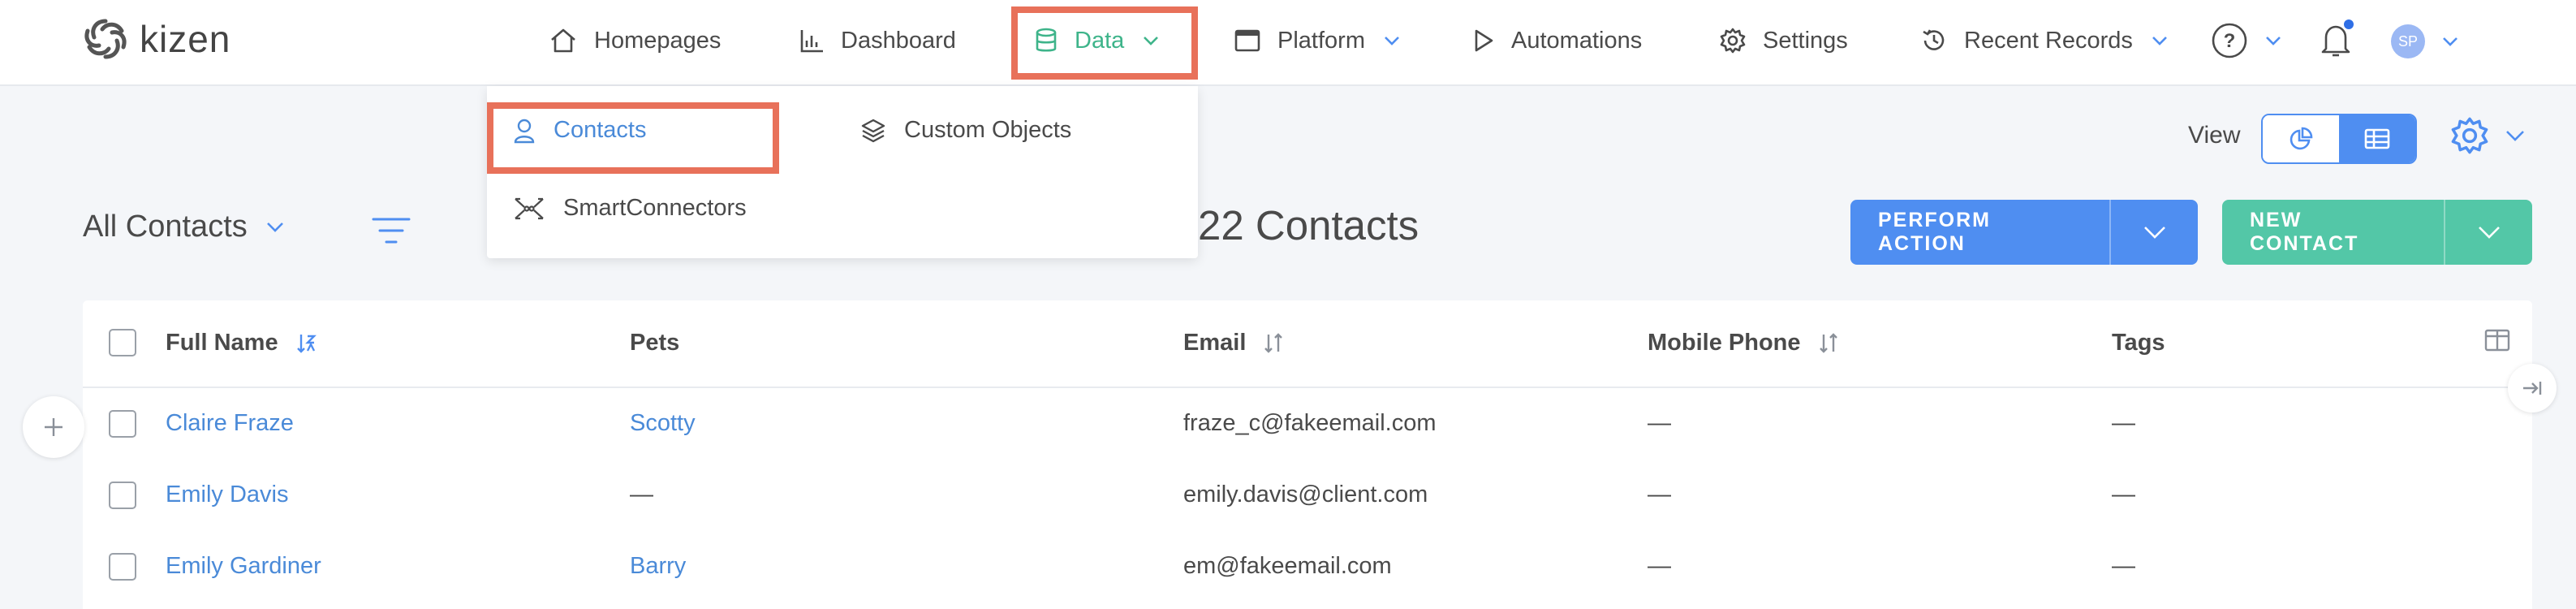  What do you see at coordinates (123, 342) in the screenshot?
I see `select-all-checkbox` at bounding box center [123, 342].